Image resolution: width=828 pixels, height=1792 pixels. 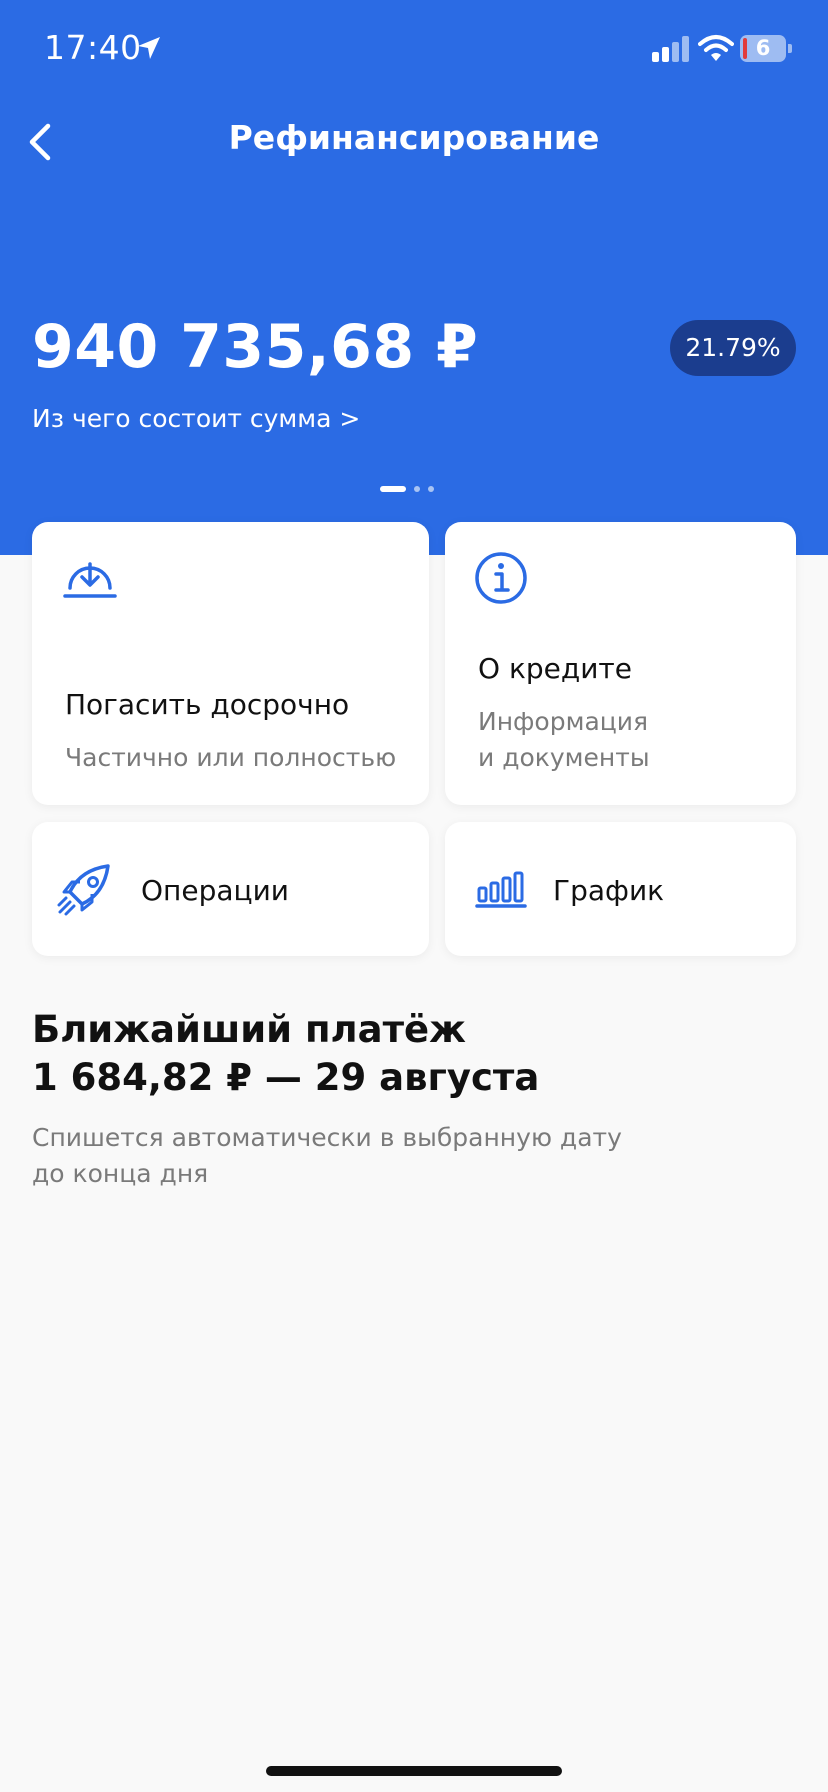 What do you see at coordinates (286, 1077) in the screenshot?
I see `next-payment-amount-date: 1 684,82 ₽ — 29 августа` at bounding box center [286, 1077].